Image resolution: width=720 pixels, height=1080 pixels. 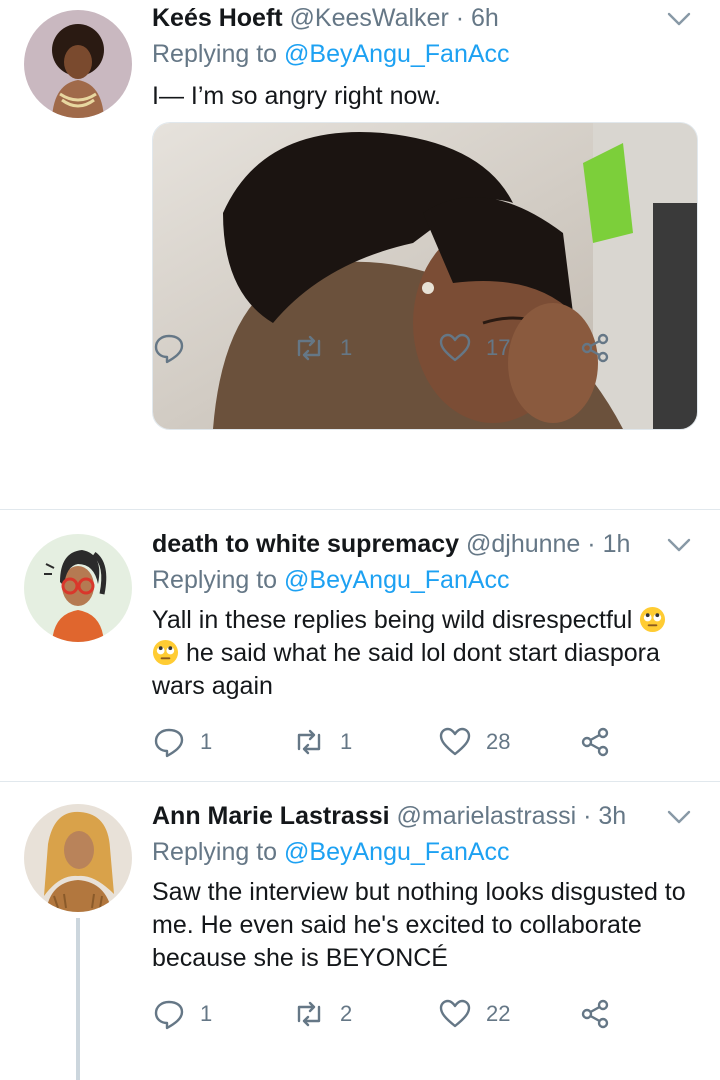 What do you see at coordinates (485, 18) in the screenshot?
I see `timestamp: 6h` at bounding box center [485, 18].